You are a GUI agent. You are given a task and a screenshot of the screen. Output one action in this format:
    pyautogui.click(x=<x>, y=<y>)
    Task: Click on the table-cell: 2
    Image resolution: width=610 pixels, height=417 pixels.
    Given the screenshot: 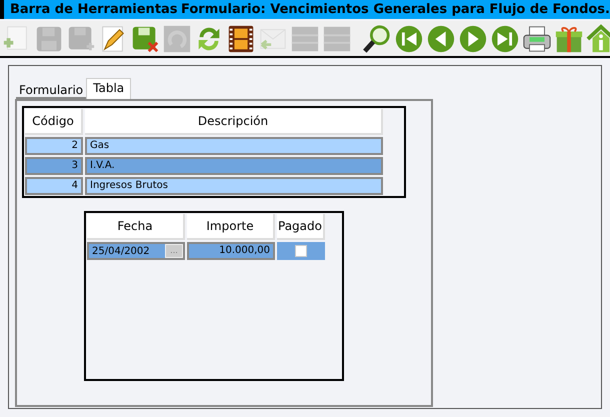 What is the action you would take?
    pyautogui.click(x=54, y=146)
    